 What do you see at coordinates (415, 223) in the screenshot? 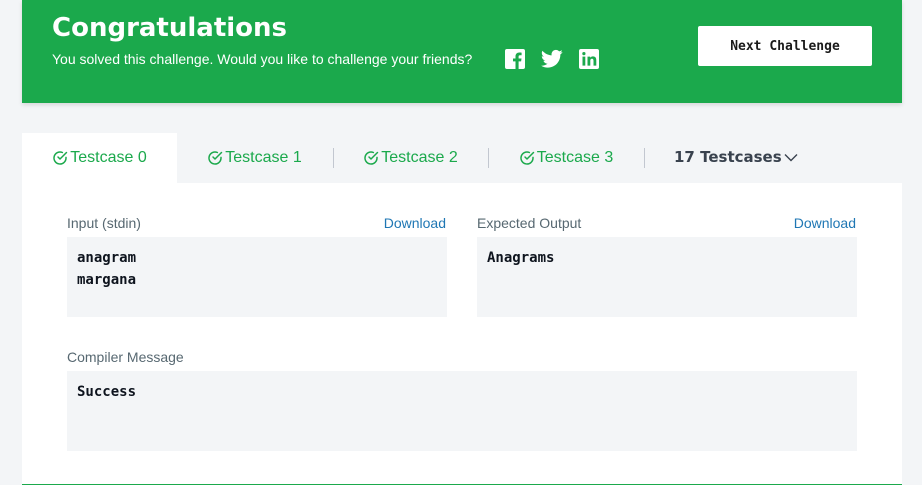
I see `input-download-link: Download` at bounding box center [415, 223].